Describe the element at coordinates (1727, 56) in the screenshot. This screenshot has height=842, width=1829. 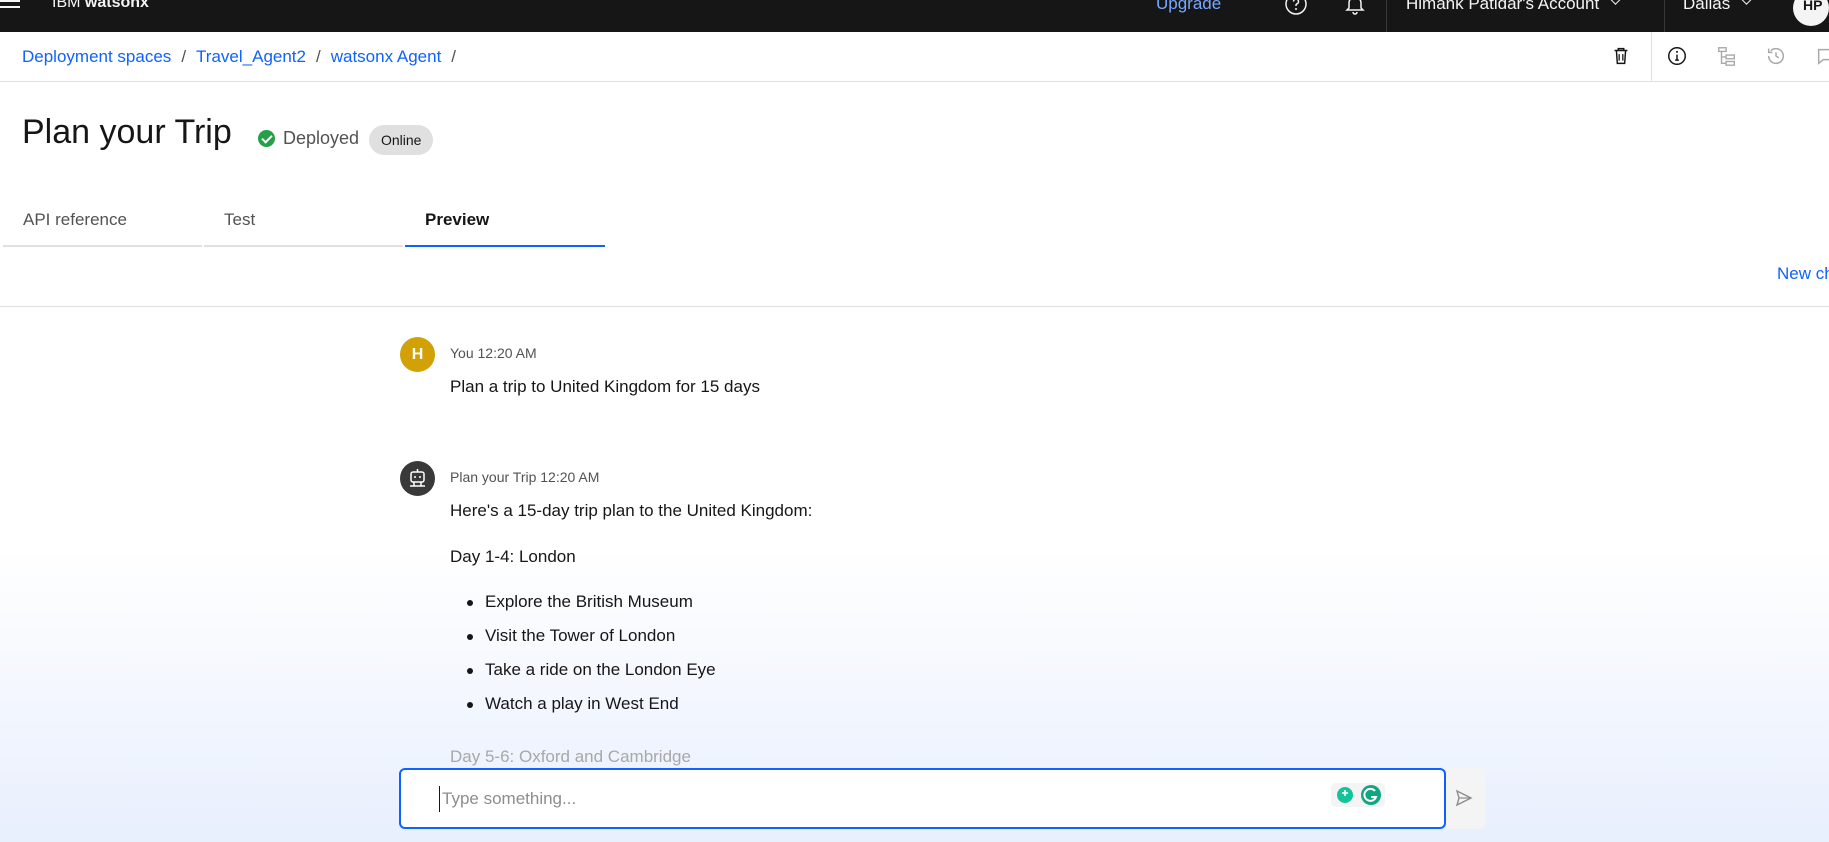
I see `hierarchy-icon` at that location.